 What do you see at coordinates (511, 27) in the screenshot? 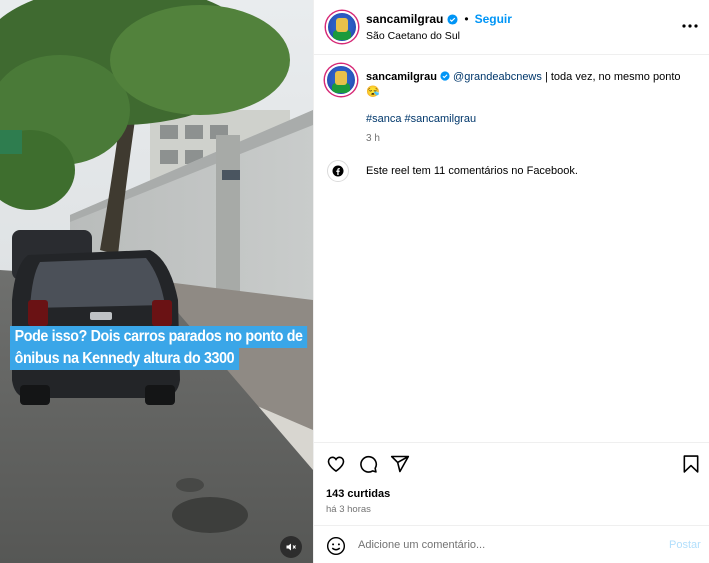
I see `post-header: sancamilgrau • Seguir São Caetano do Sul` at bounding box center [511, 27].